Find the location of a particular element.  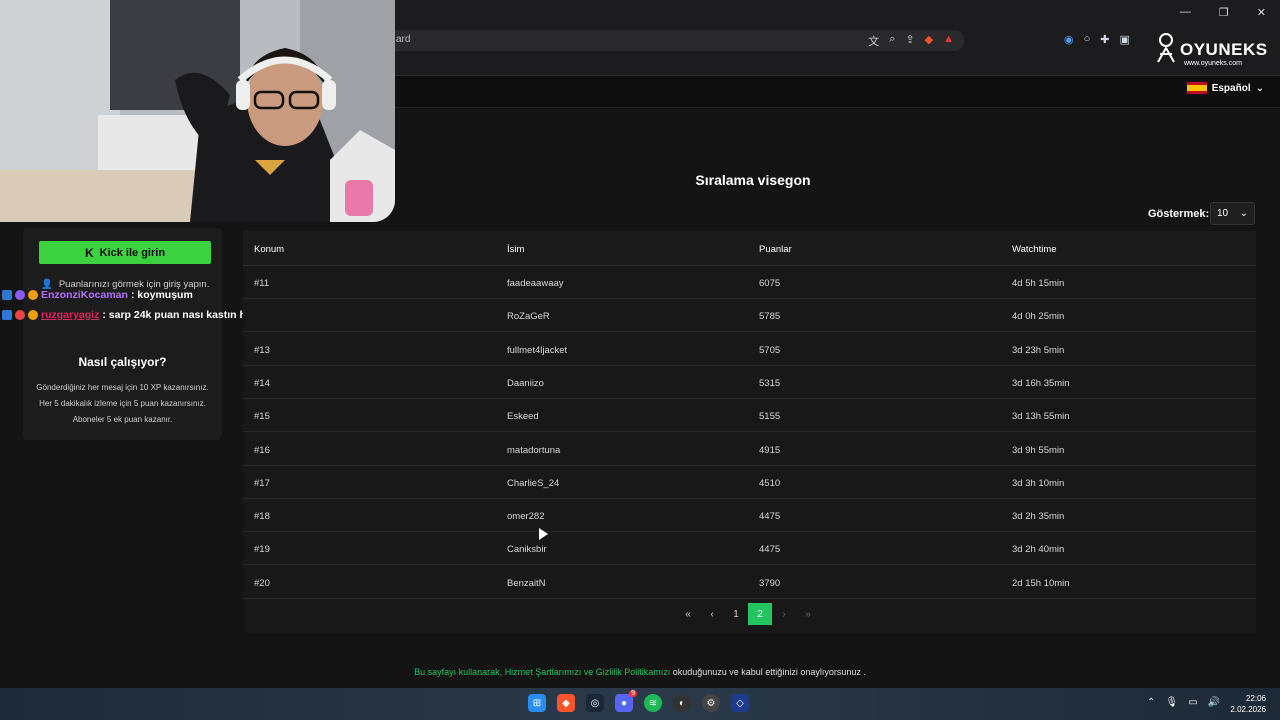

terms-link: Hizmet Şartlarımızı is located at coordinates (543, 672).